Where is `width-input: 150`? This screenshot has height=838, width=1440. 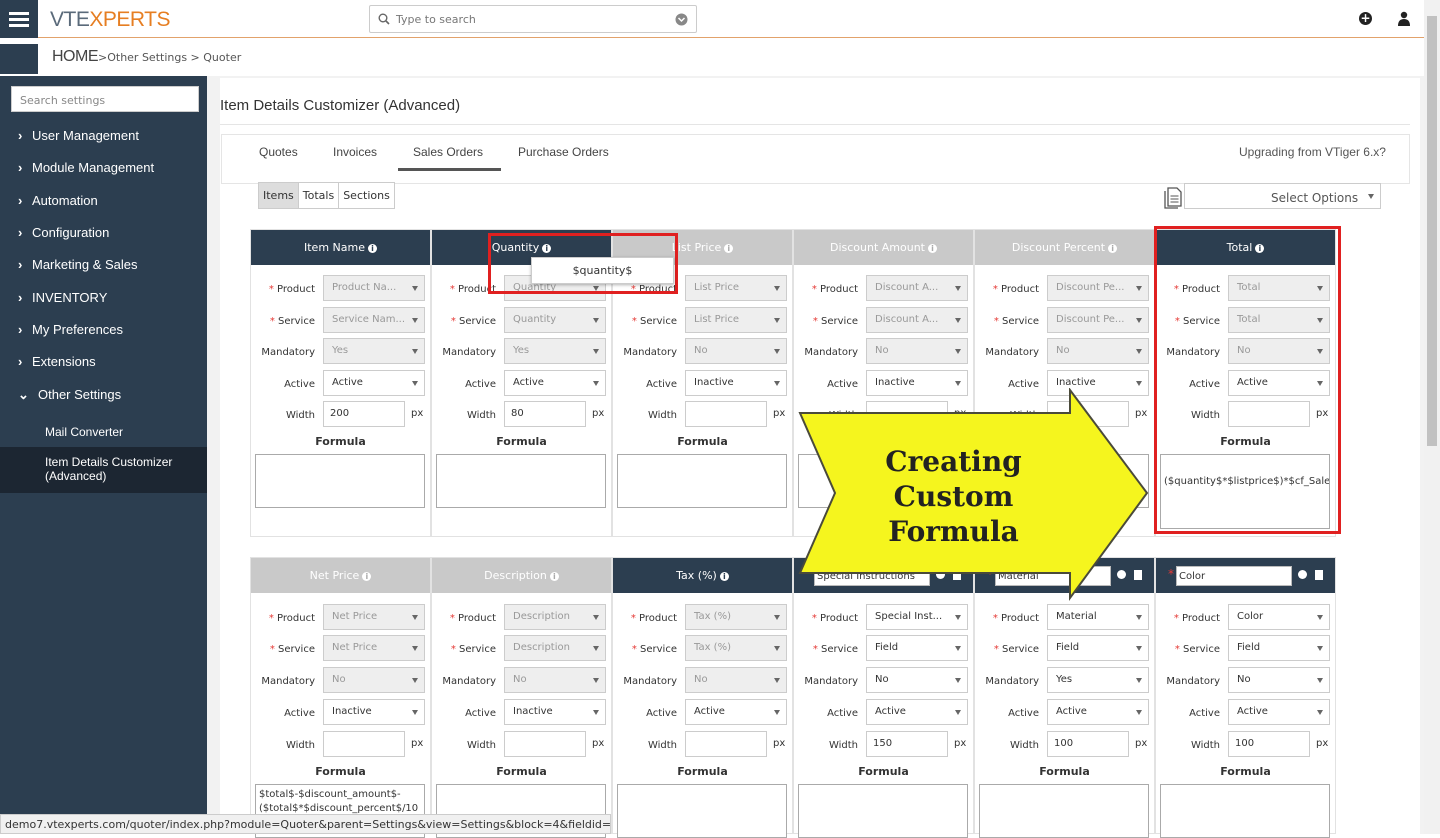 width-input: 150 is located at coordinates (907, 744).